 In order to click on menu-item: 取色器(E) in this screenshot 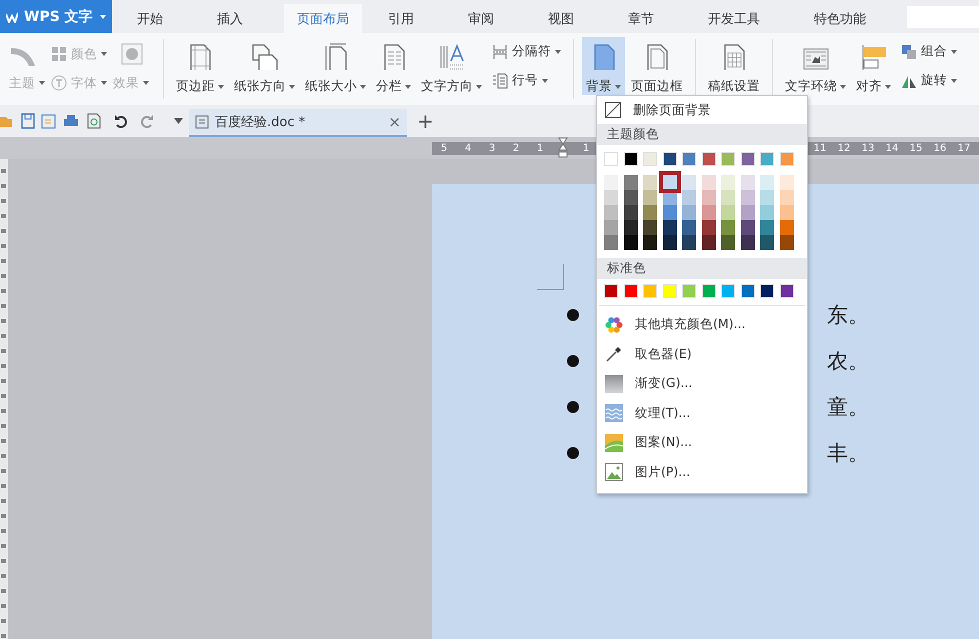, I will do `click(702, 354)`.